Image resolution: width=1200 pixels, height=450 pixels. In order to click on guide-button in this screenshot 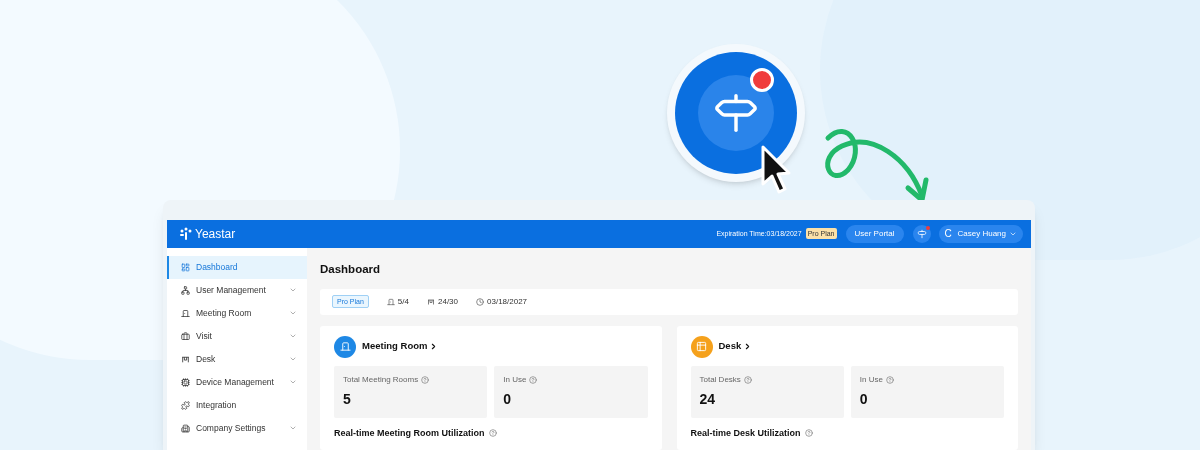, I will do `click(921, 233)`.